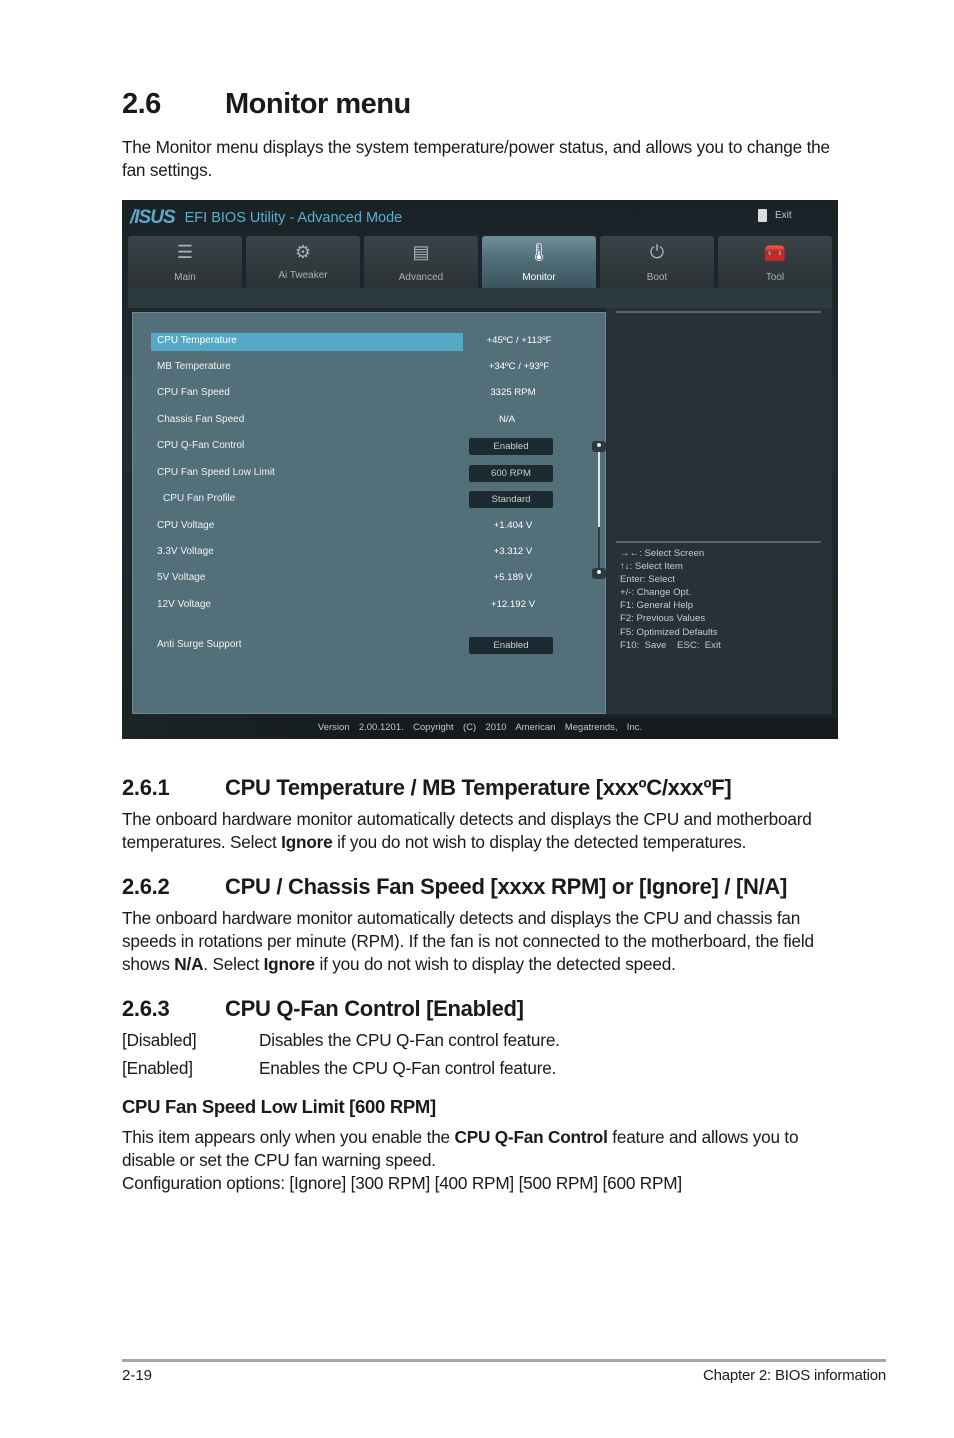 The image size is (954, 1438). What do you see at coordinates (762, 215) in the screenshot?
I see `exit-door-icon` at bounding box center [762, 215].